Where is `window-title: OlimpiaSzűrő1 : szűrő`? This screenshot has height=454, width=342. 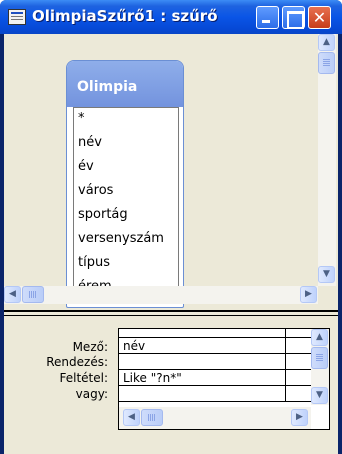
window-title: OlimpiaSzűrő1 : szűrő is located at coordinates (125, 16).